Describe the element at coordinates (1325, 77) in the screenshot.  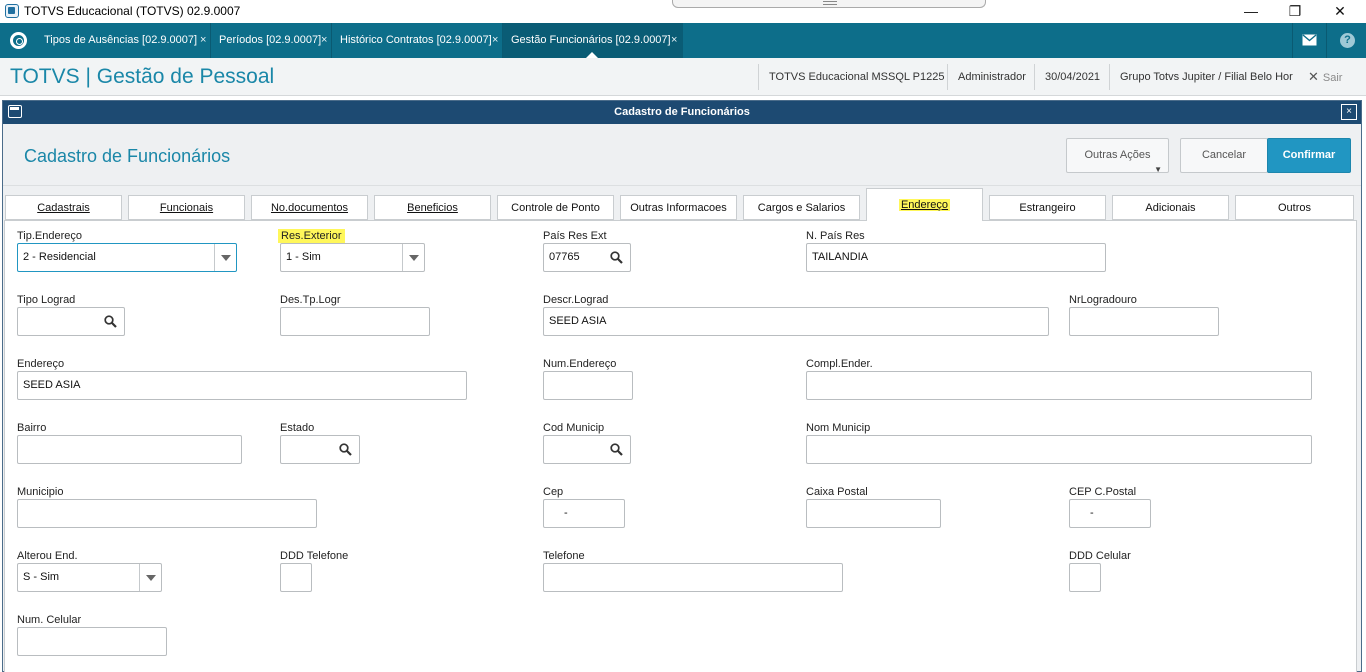
I see `exit-button: ✕ Sair` at that location.